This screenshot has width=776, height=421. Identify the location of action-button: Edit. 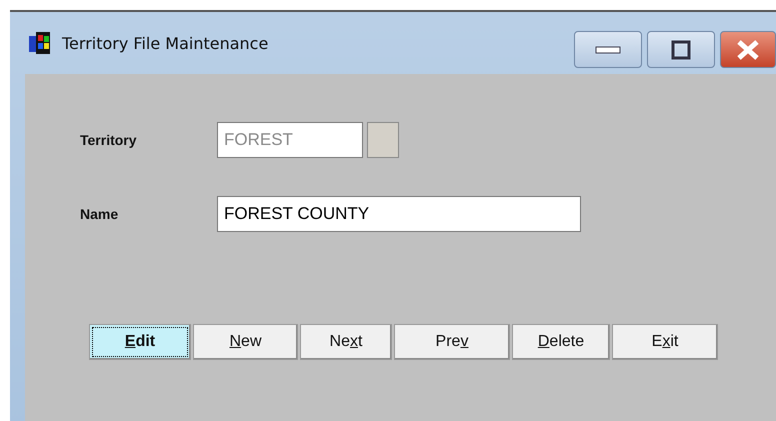
(140, 342).